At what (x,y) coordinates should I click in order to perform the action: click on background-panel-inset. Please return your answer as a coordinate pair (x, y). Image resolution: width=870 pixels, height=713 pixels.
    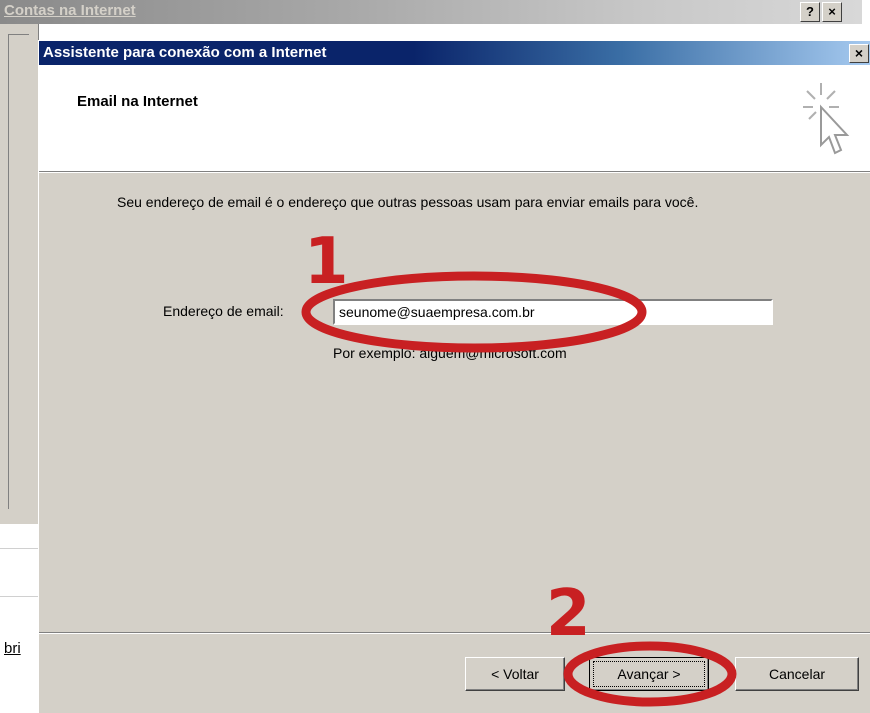
    Looking at the image, I should click on (18, 271).